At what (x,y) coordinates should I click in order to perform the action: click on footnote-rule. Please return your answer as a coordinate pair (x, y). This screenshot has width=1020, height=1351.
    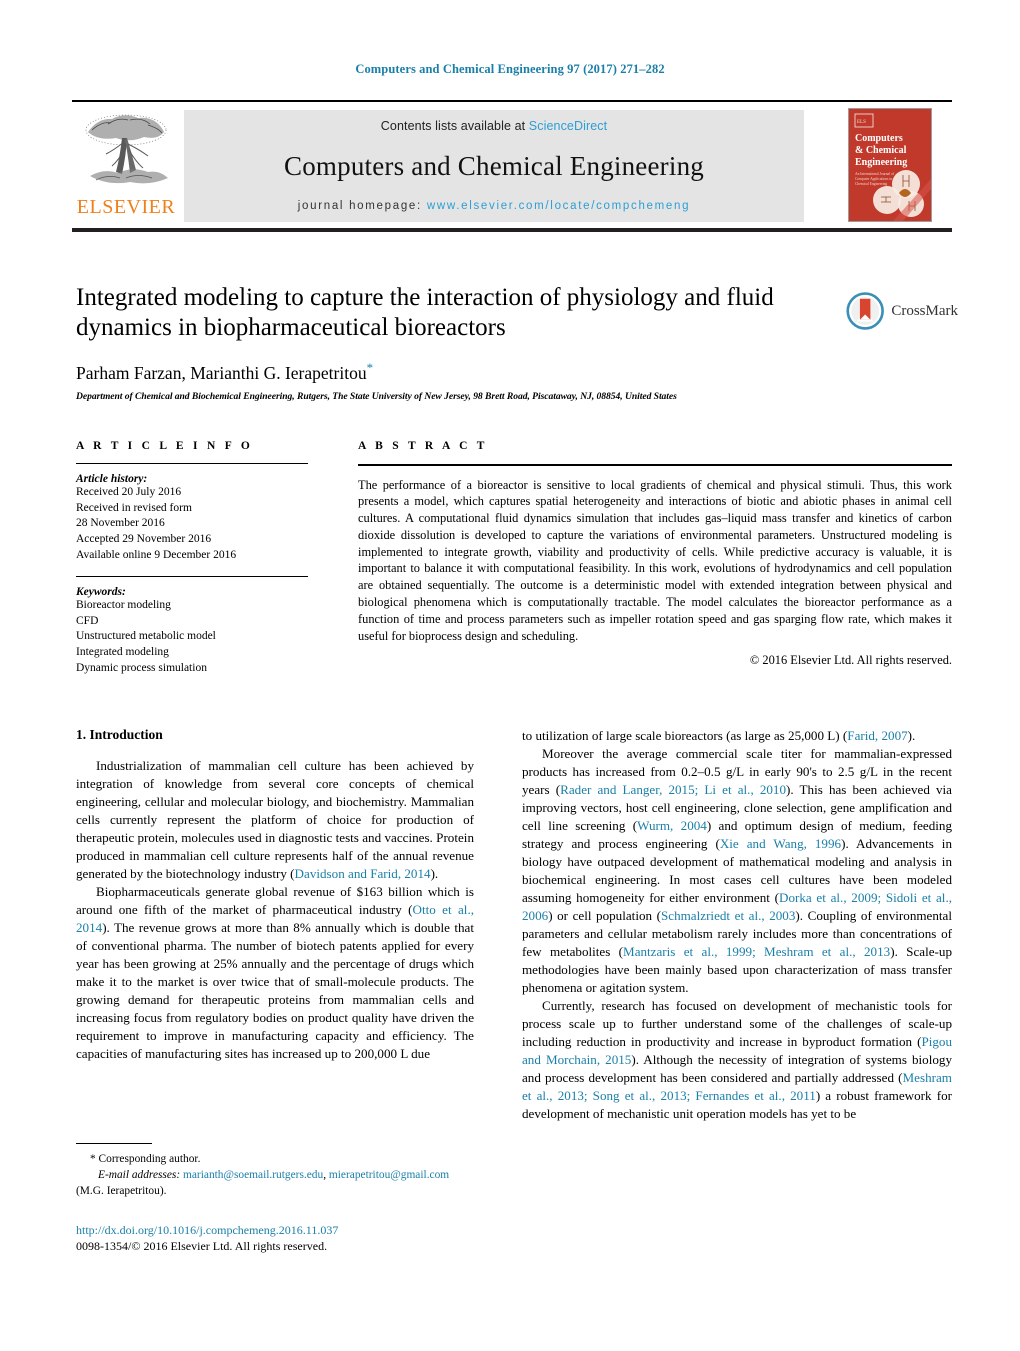
    Looking at the image, I should click on (114, 1144).